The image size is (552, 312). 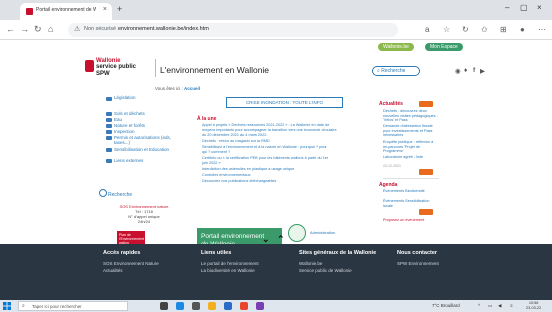 What do you see at coordinates (212, 306) in the screenshot?
I see `explorer-icon` at bounding box center [212, 306].